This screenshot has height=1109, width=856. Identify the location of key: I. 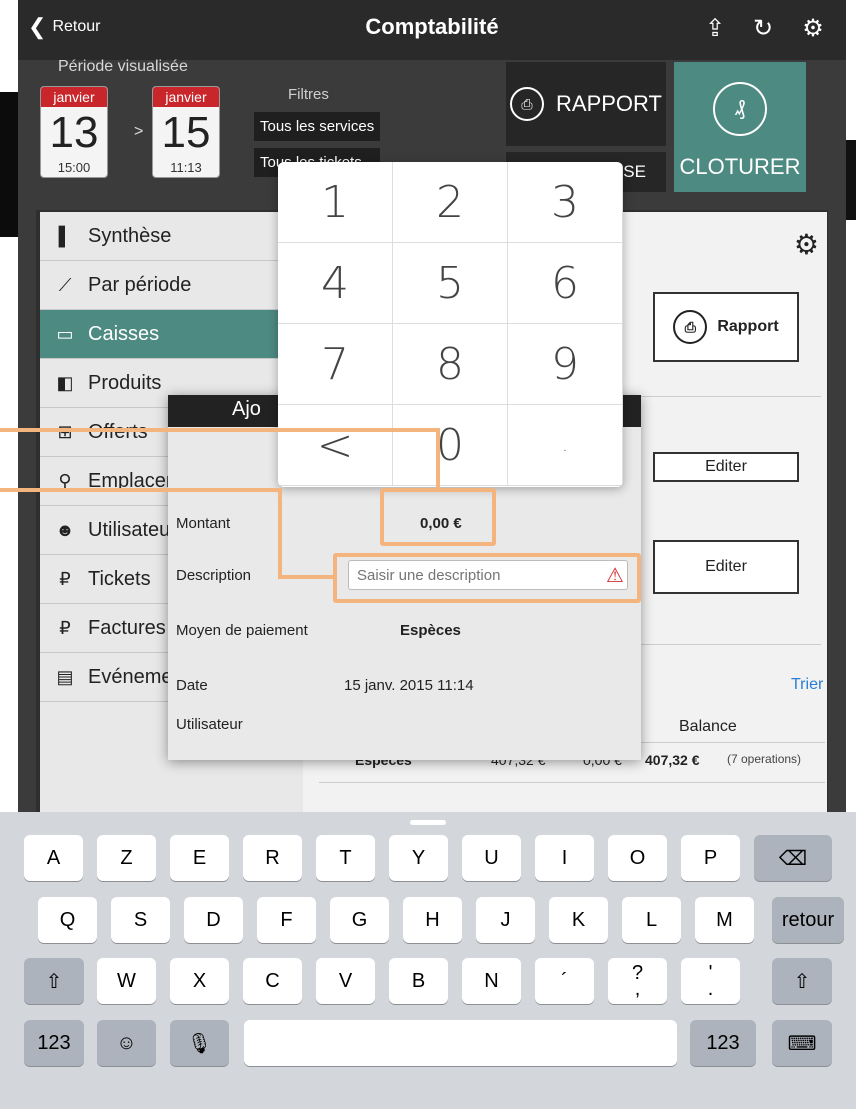
(564, 858).